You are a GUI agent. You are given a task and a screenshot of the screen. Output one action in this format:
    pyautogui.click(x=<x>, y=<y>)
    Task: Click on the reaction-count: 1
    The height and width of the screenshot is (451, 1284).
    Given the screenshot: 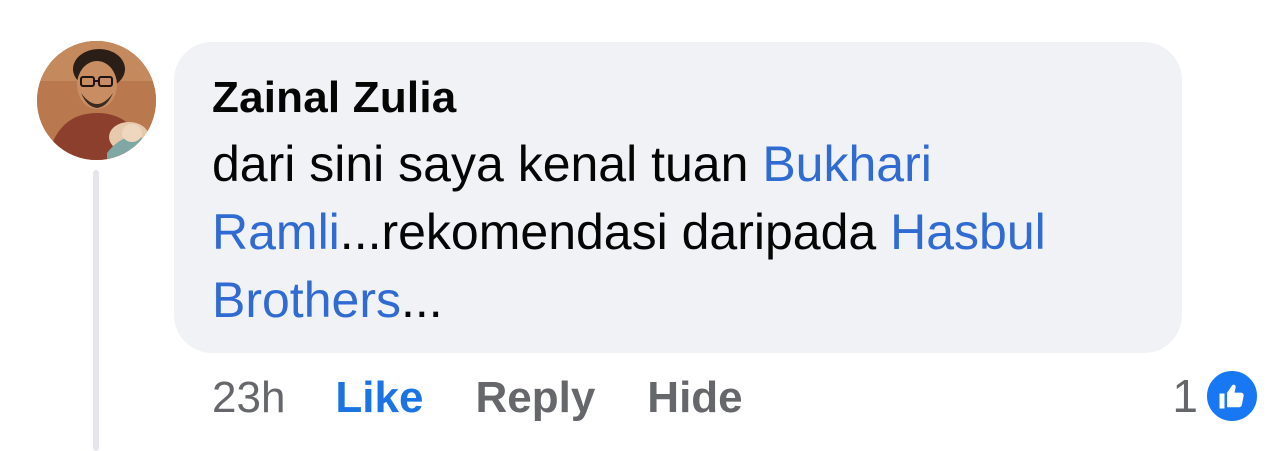 What is the action you would take?
    pyautogui.click(x=1185, y=396)
    